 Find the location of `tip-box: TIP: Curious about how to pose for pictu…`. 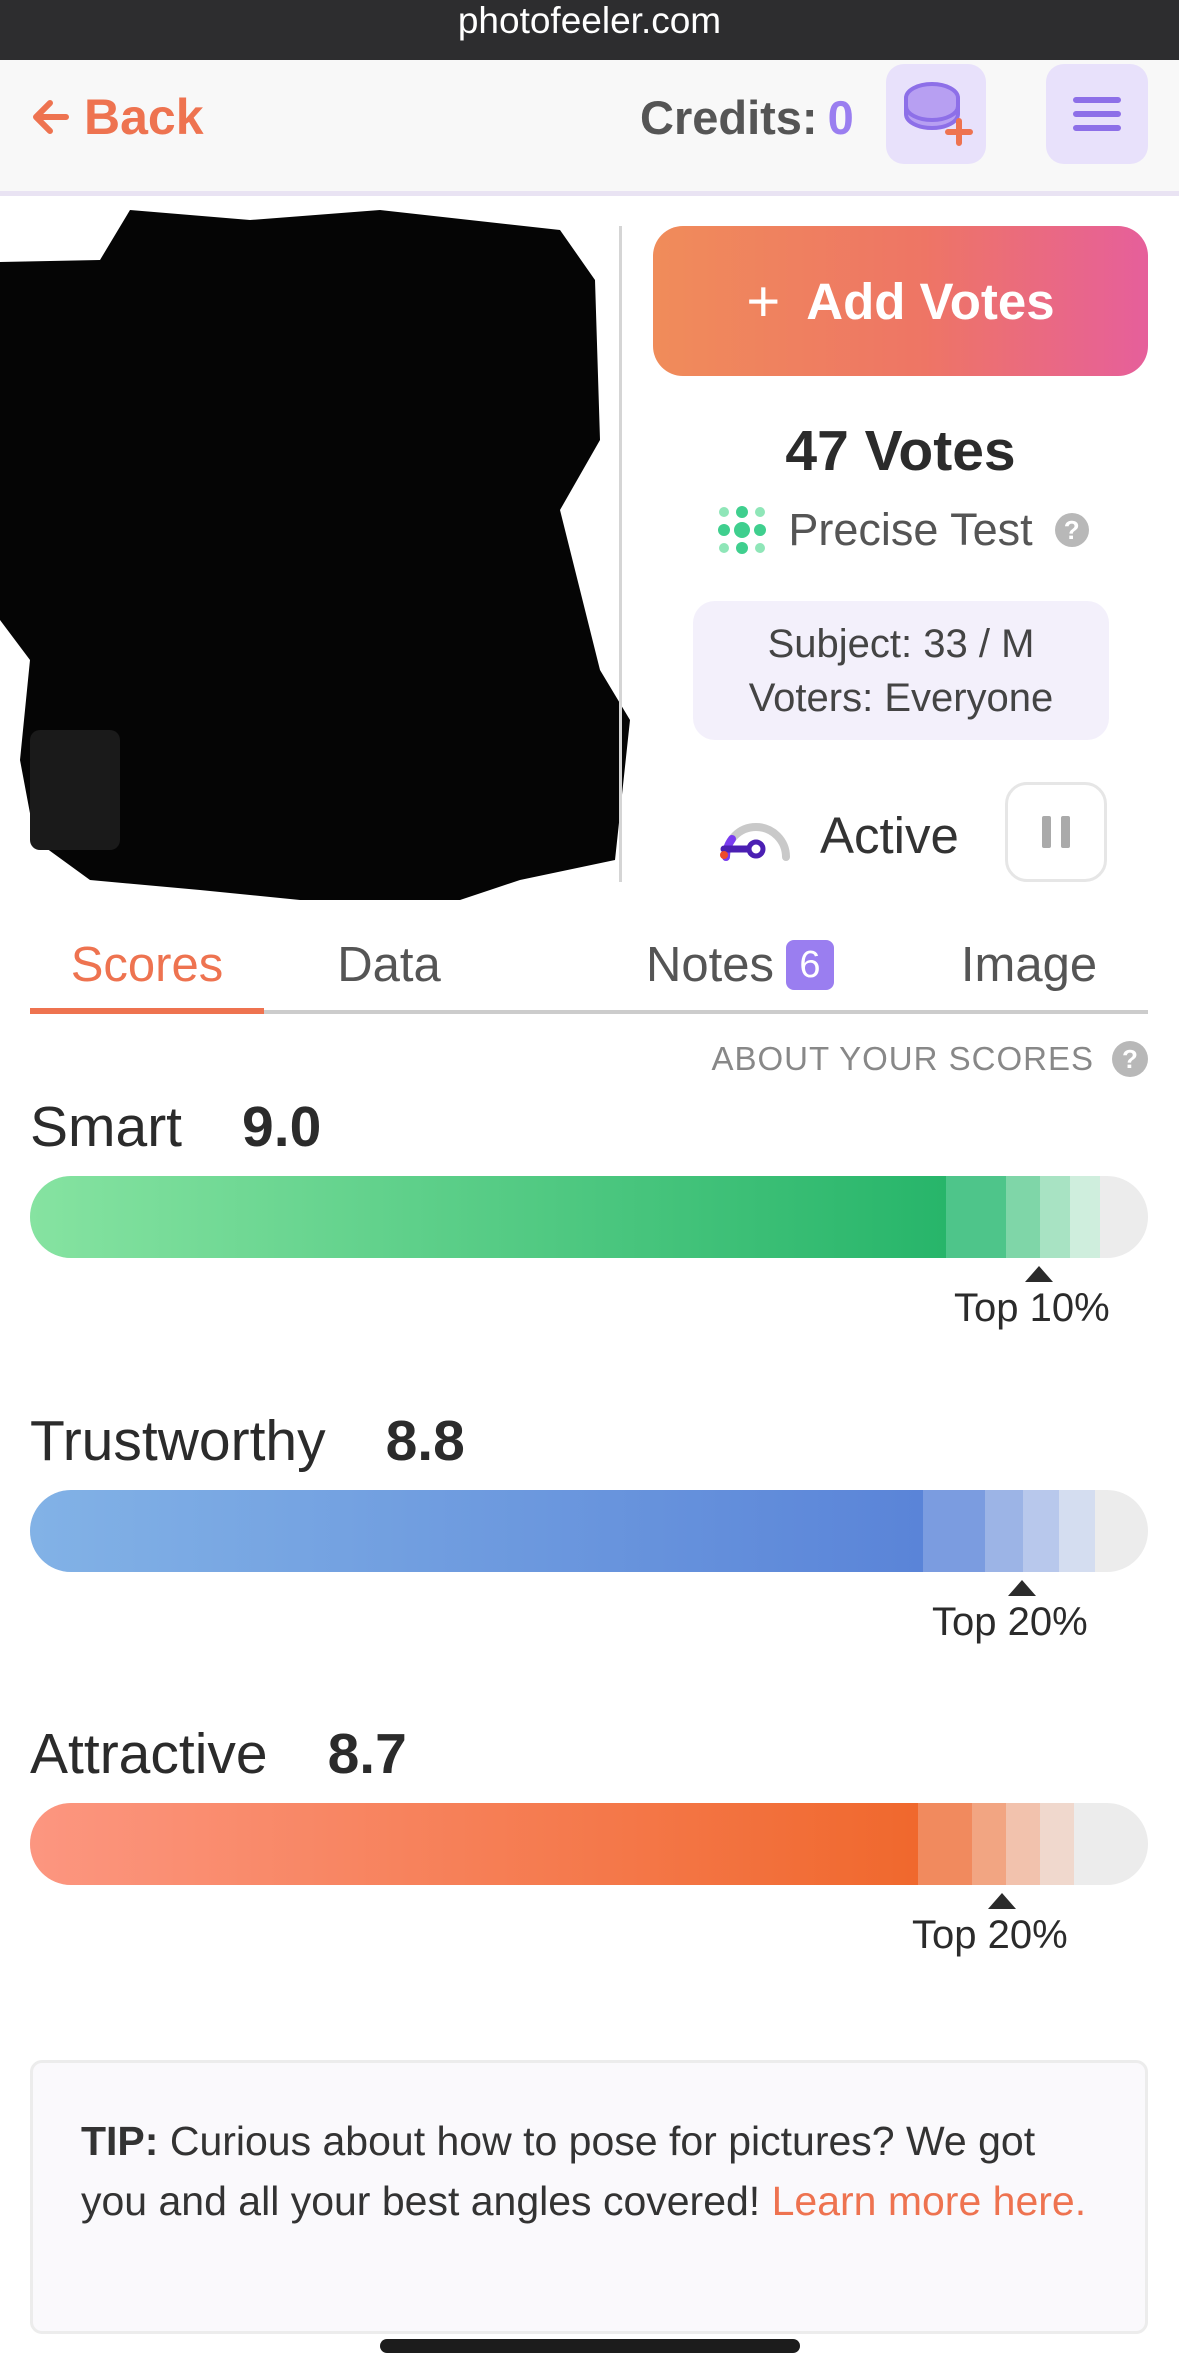

tip-box: TIP: Curious about how to pose for pictu… is located at coordinates (589, 2197).